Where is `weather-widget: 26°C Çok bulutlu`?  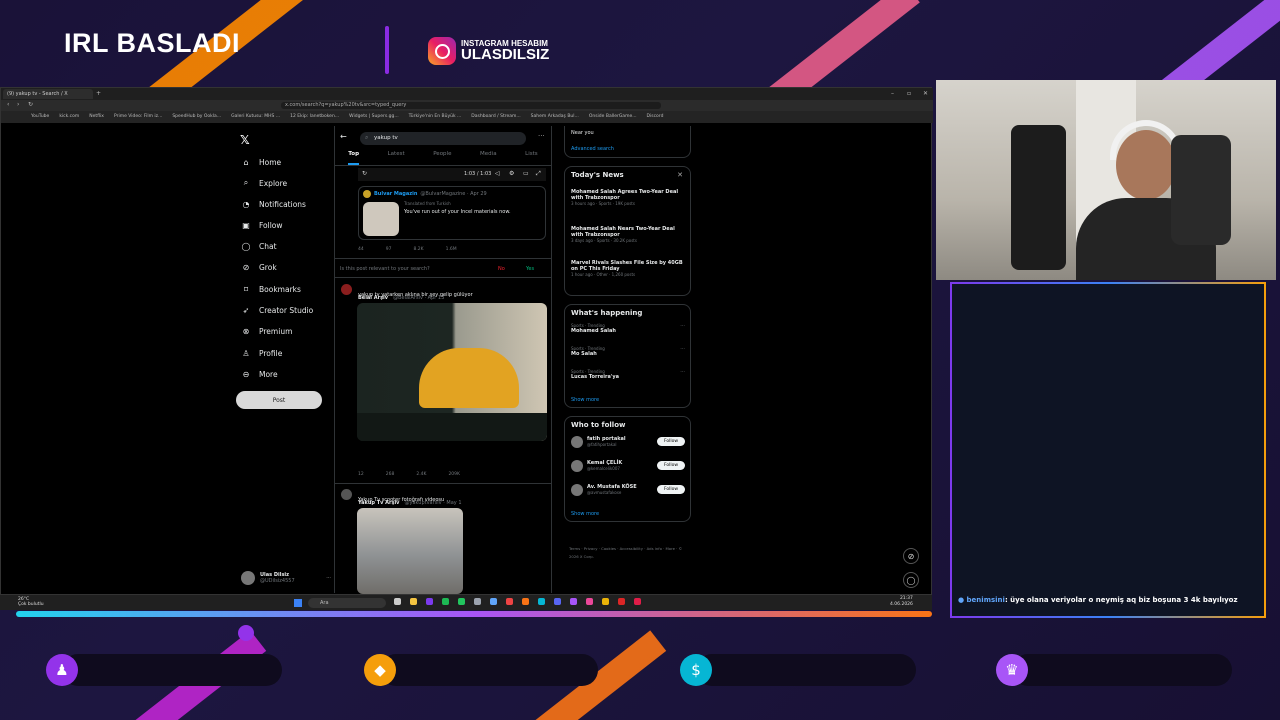 weather-widget: 26°C Çok bulutlu is located at coordinates (31, 602).